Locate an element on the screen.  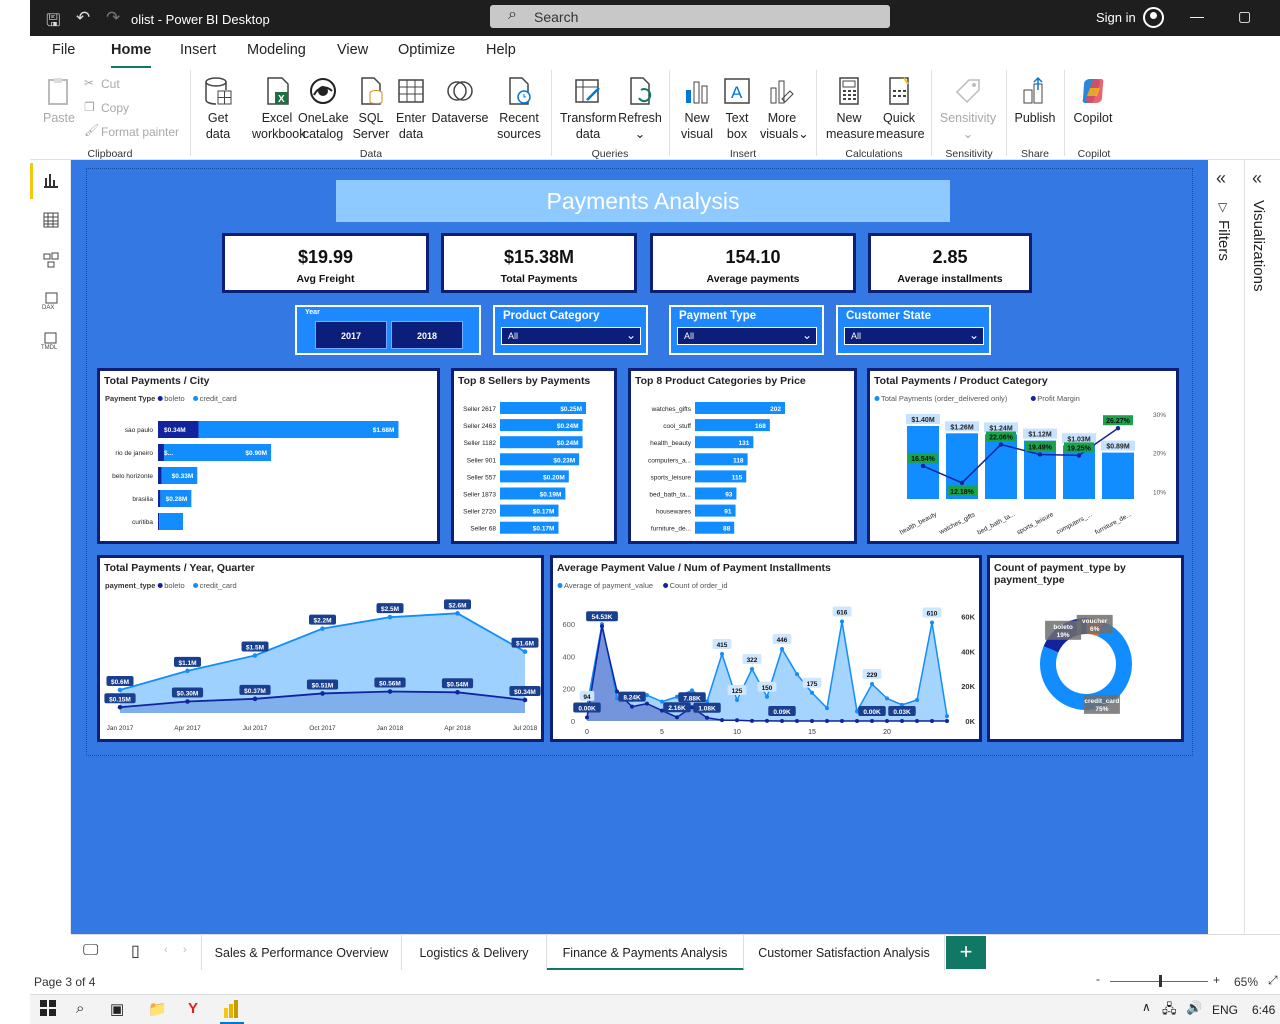
account-icon is located at coordinates (1153, 17).